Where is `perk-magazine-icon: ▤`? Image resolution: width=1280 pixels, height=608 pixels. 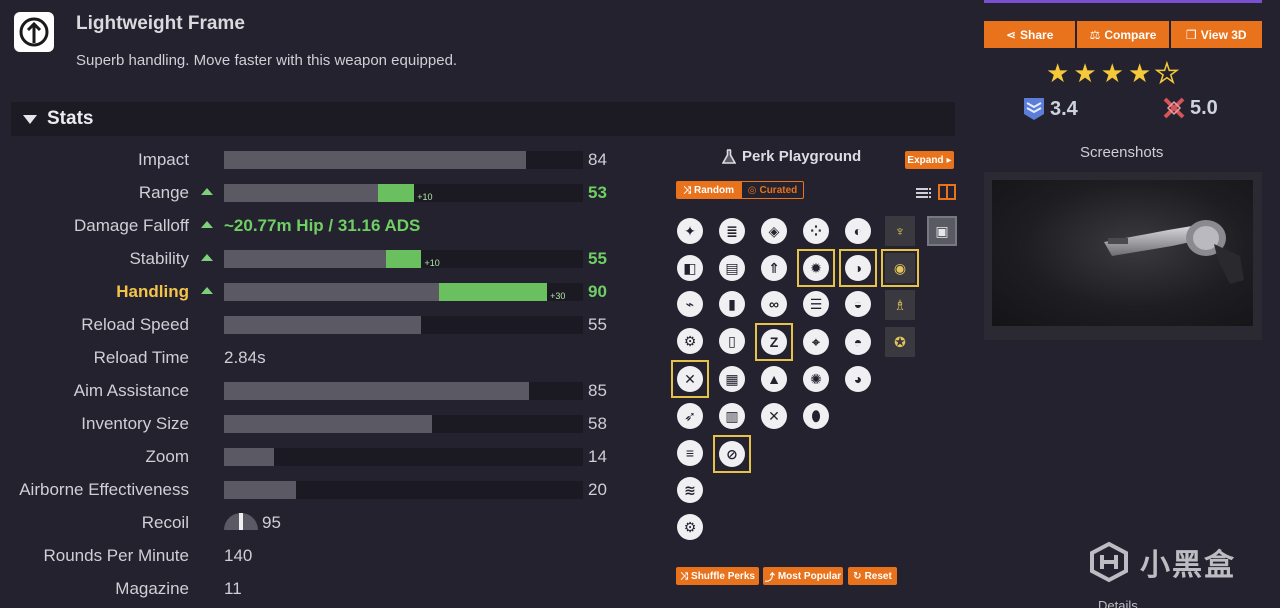
perk-magazine-icon: ▤ is located at coordinates (732, 268).